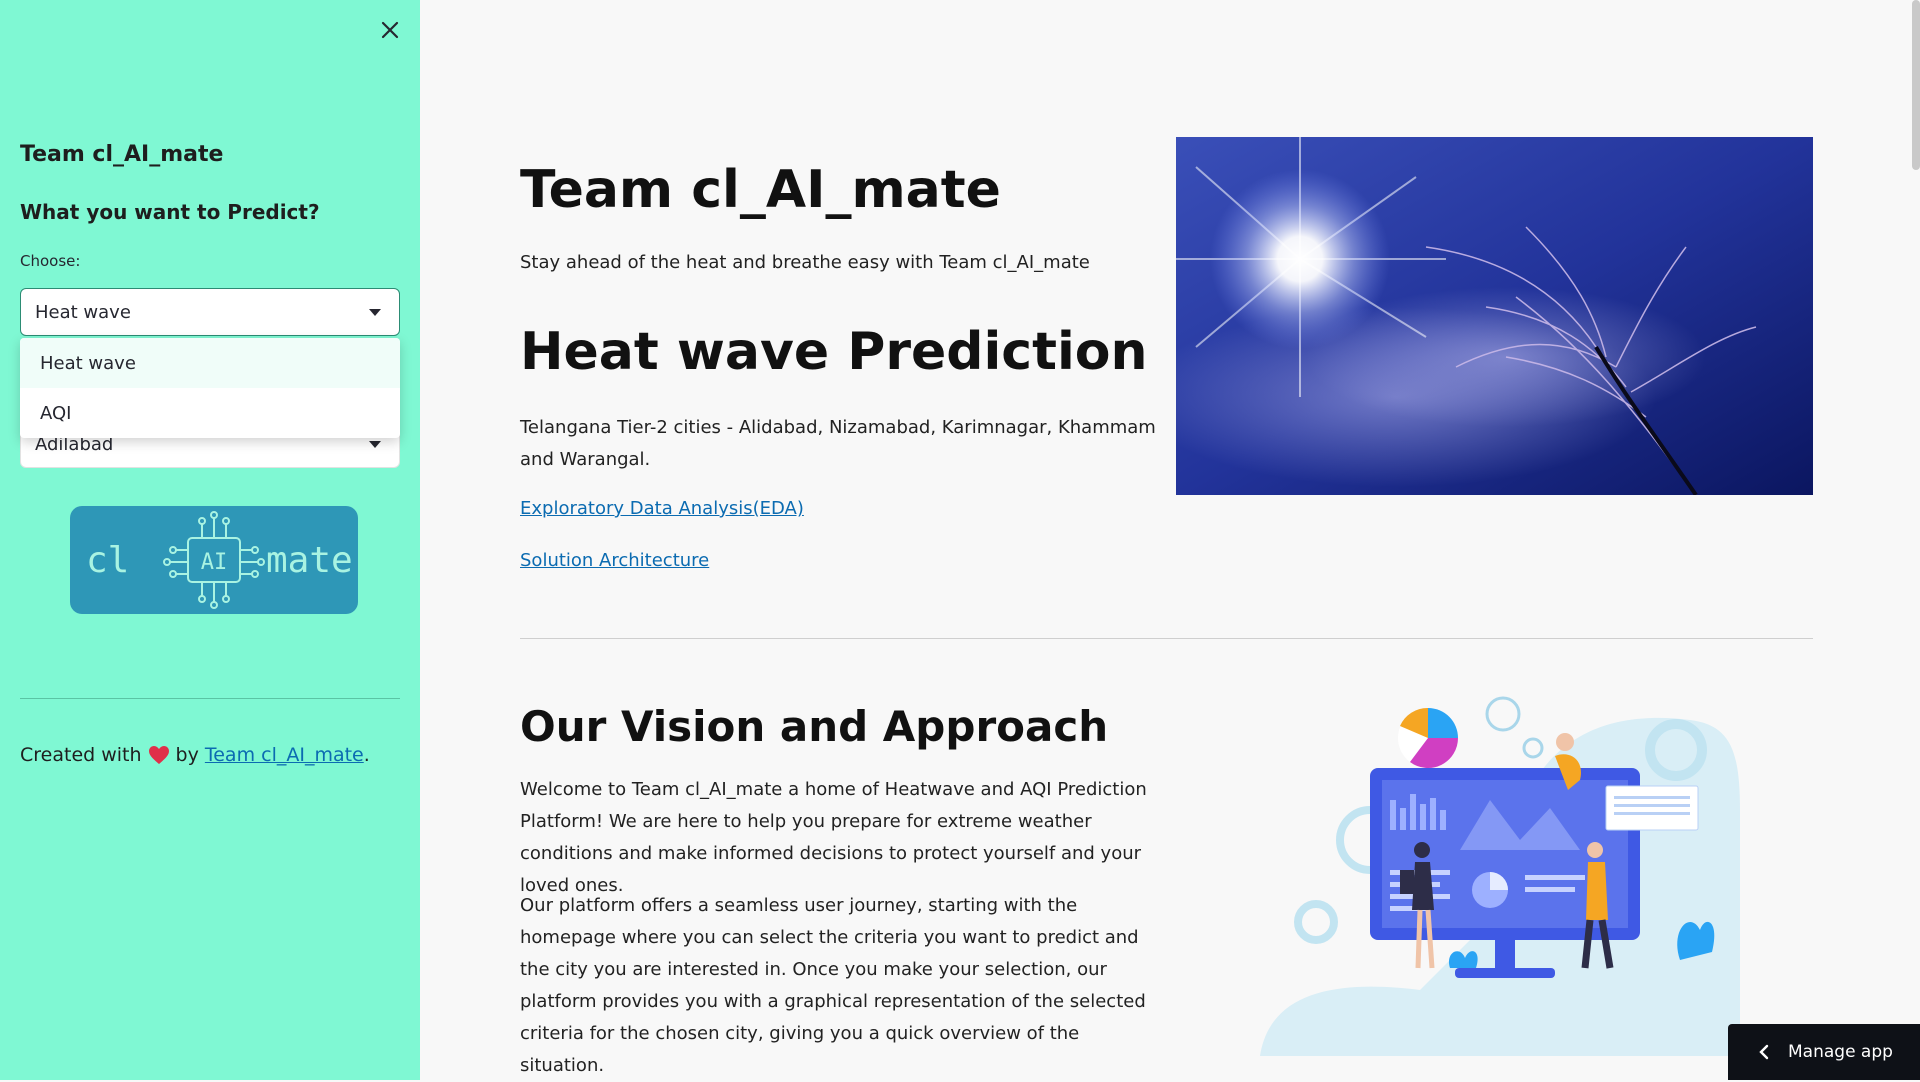 The image size is (1920, 1082). What do you see at coordinates (187, 755) in the screenshot?
I see `footer-by: by` at bounding box center [187, 755].